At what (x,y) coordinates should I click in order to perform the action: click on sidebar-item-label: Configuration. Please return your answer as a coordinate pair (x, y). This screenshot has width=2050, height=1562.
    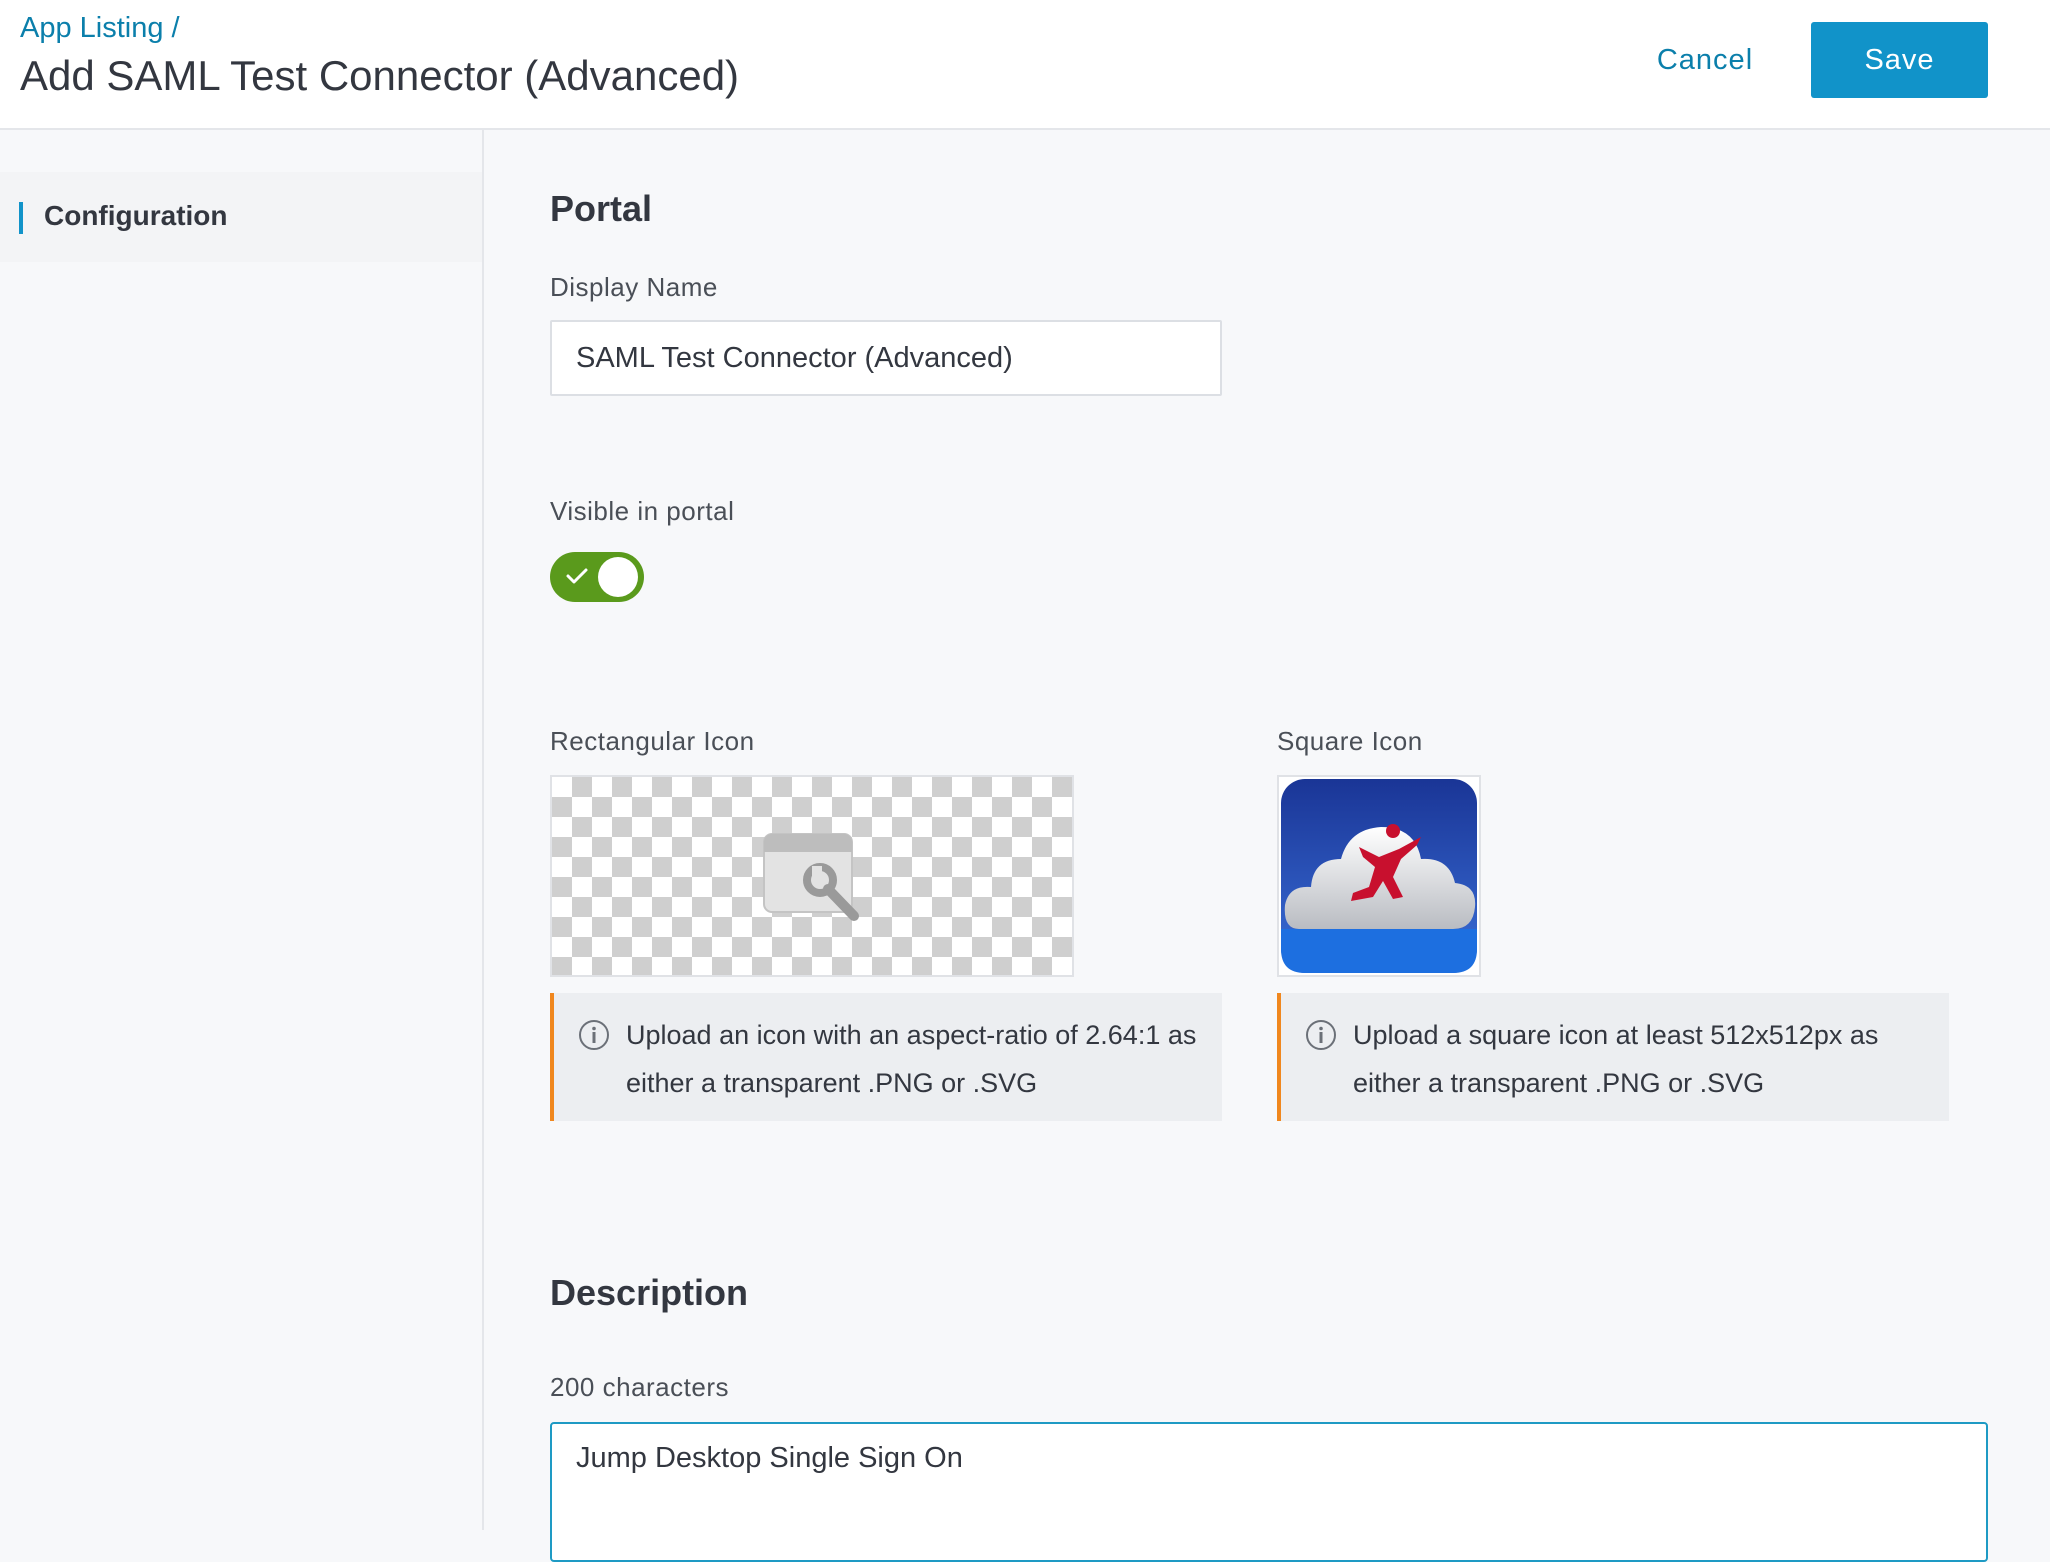
    Looking at the image, I should click on (136, 215).